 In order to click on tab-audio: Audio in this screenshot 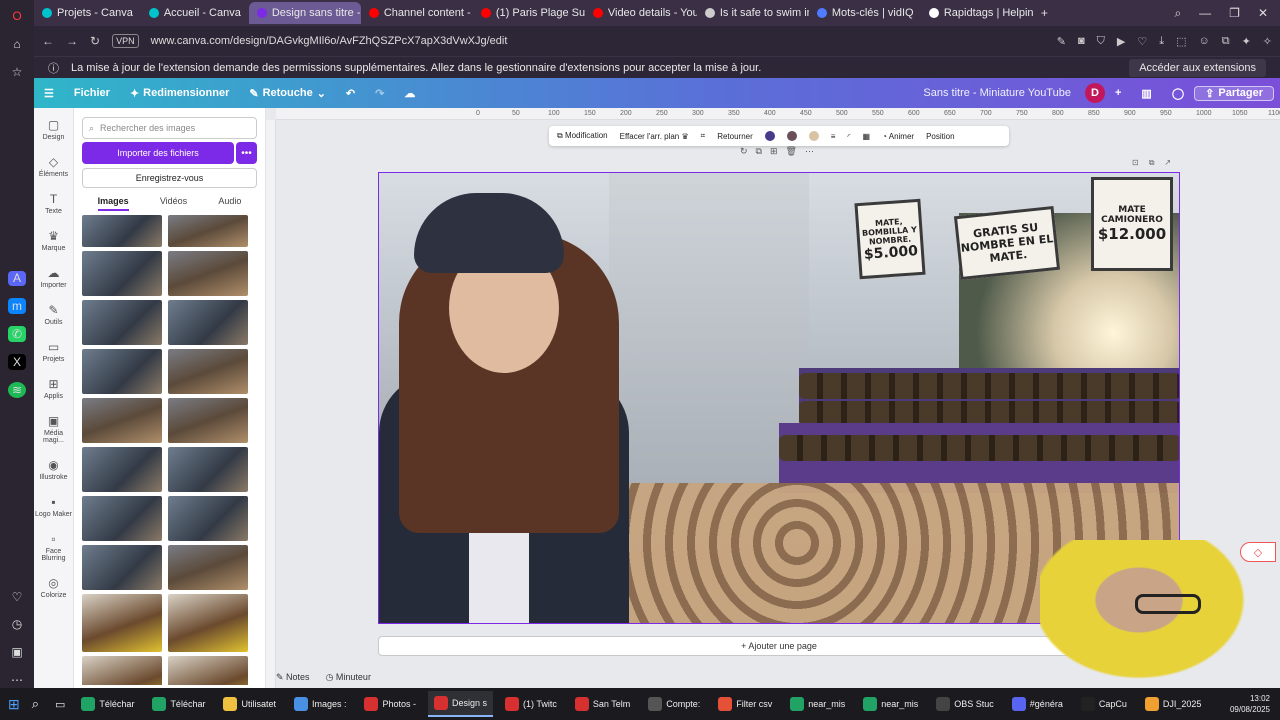, I will do `click(229, 203)`.